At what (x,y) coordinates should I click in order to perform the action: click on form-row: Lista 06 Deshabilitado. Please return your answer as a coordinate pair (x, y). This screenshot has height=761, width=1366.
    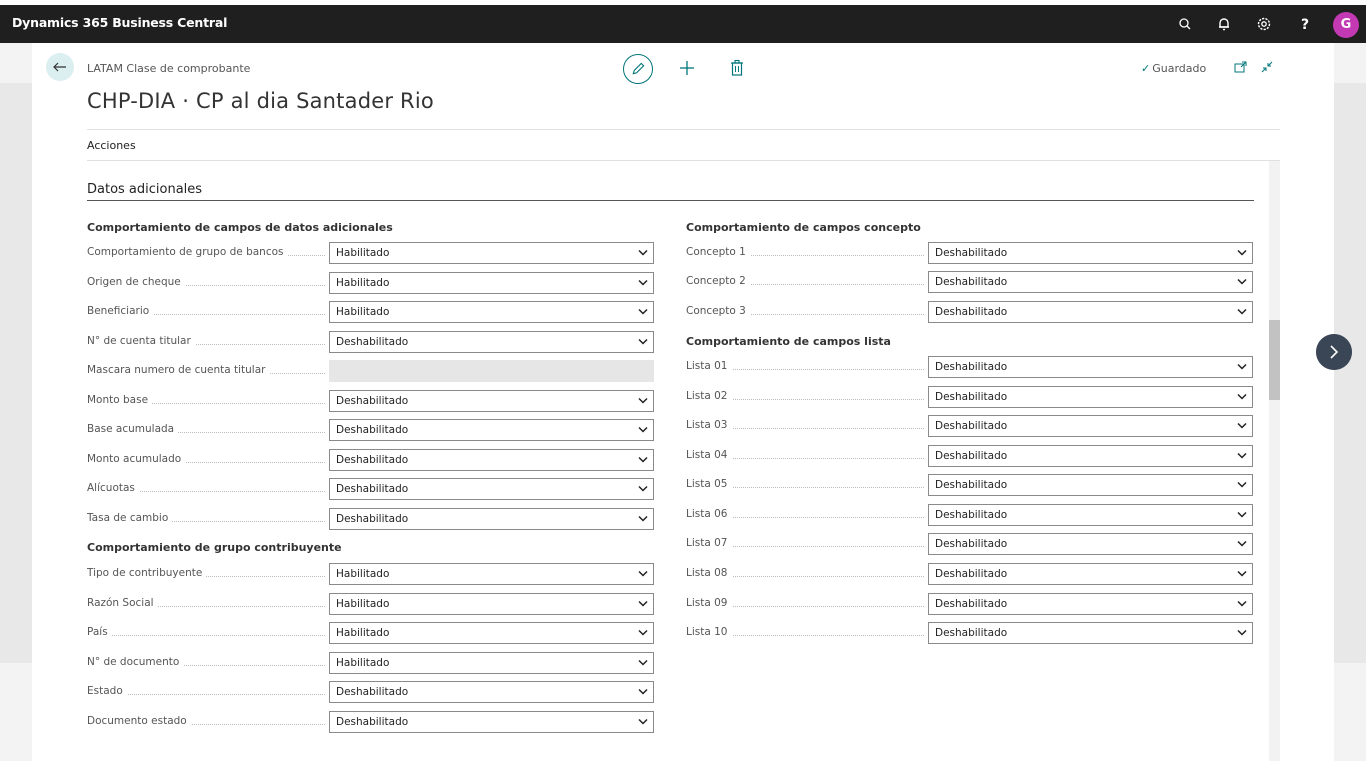
    Looking at the image, I should click on (970, 515).